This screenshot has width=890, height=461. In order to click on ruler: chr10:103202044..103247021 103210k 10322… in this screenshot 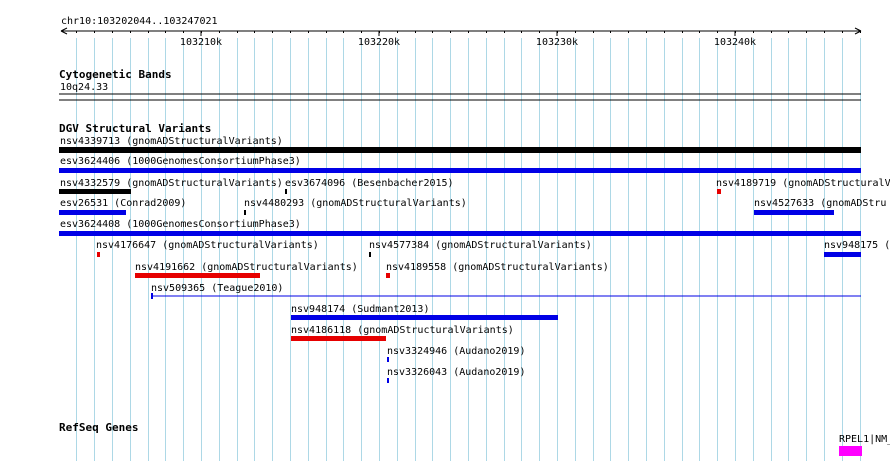, I will do `click(461, 32)`.